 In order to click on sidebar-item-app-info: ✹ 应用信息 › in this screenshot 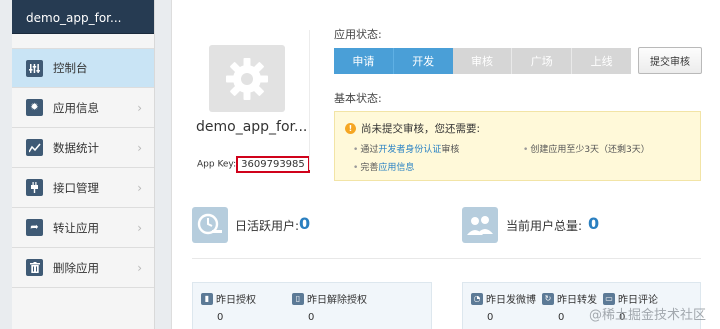, I will do `click(83, 108)`.